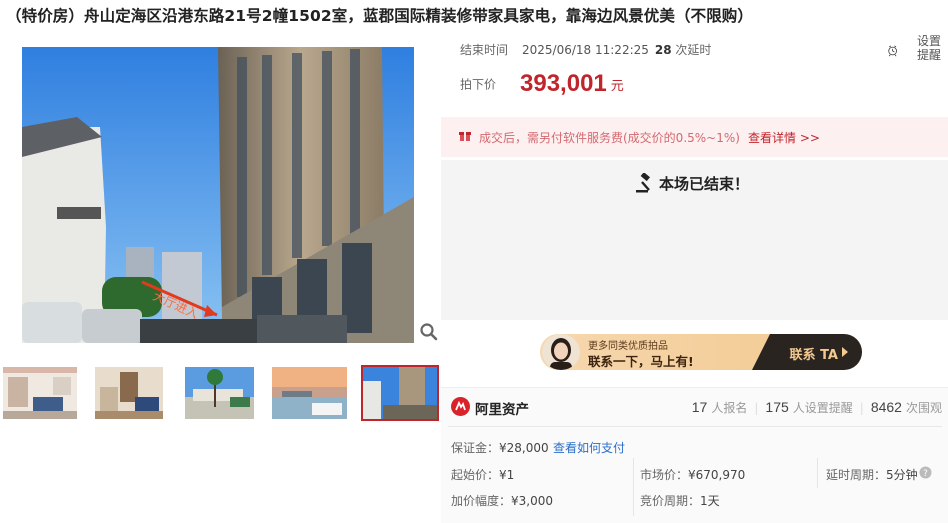 The width and height of the screenshot is (948, 523). What do you see at coordinates (561, 352) in the screenshot?
I see `agent-avatar` at bounding box center [561, 352].